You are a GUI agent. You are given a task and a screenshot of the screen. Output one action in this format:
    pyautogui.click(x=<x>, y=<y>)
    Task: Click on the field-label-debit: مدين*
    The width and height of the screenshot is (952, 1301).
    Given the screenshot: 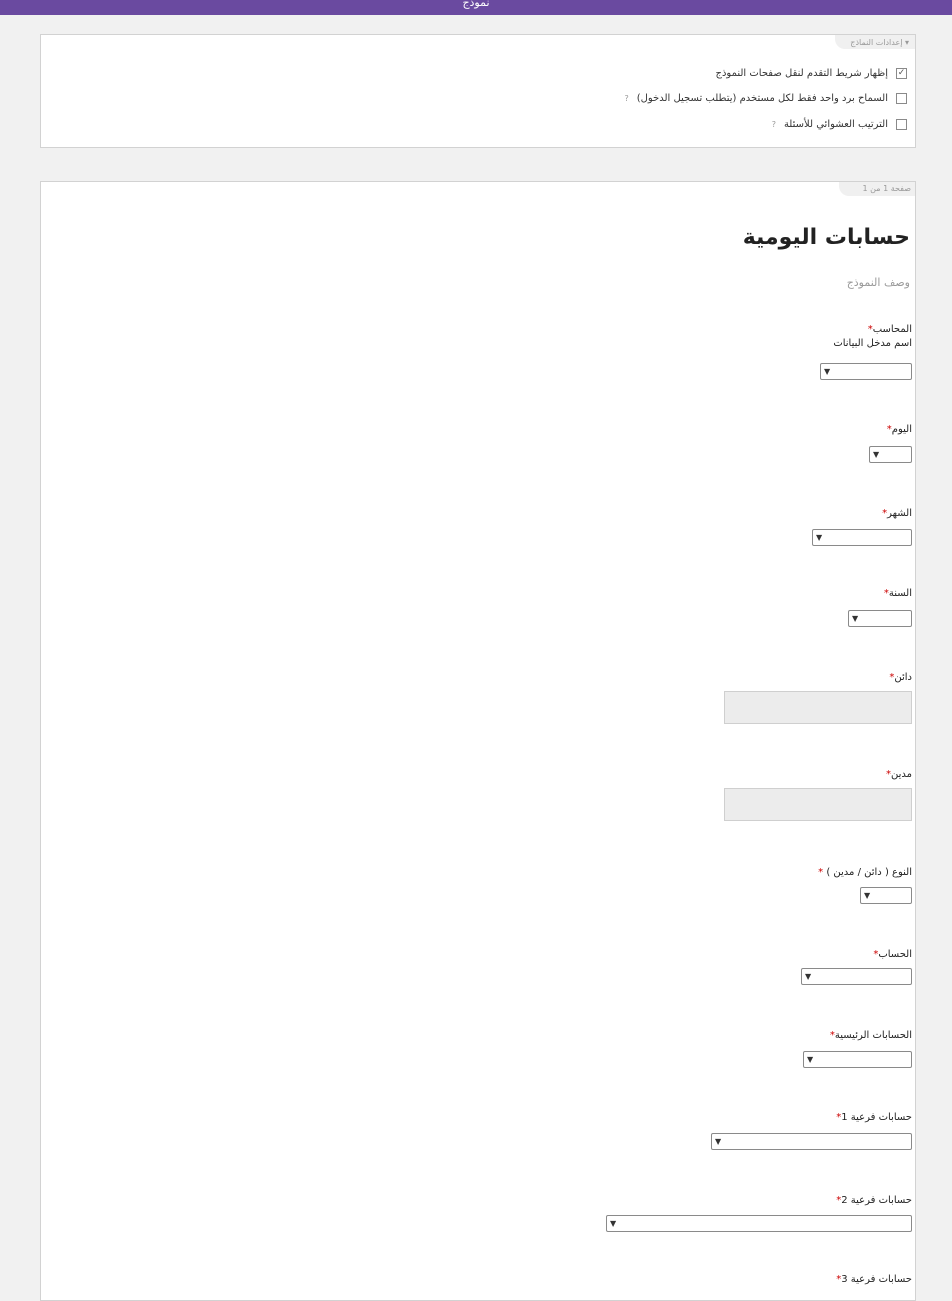 What is the action you would take?
    pyautogui.click(x=898, y=774)
    